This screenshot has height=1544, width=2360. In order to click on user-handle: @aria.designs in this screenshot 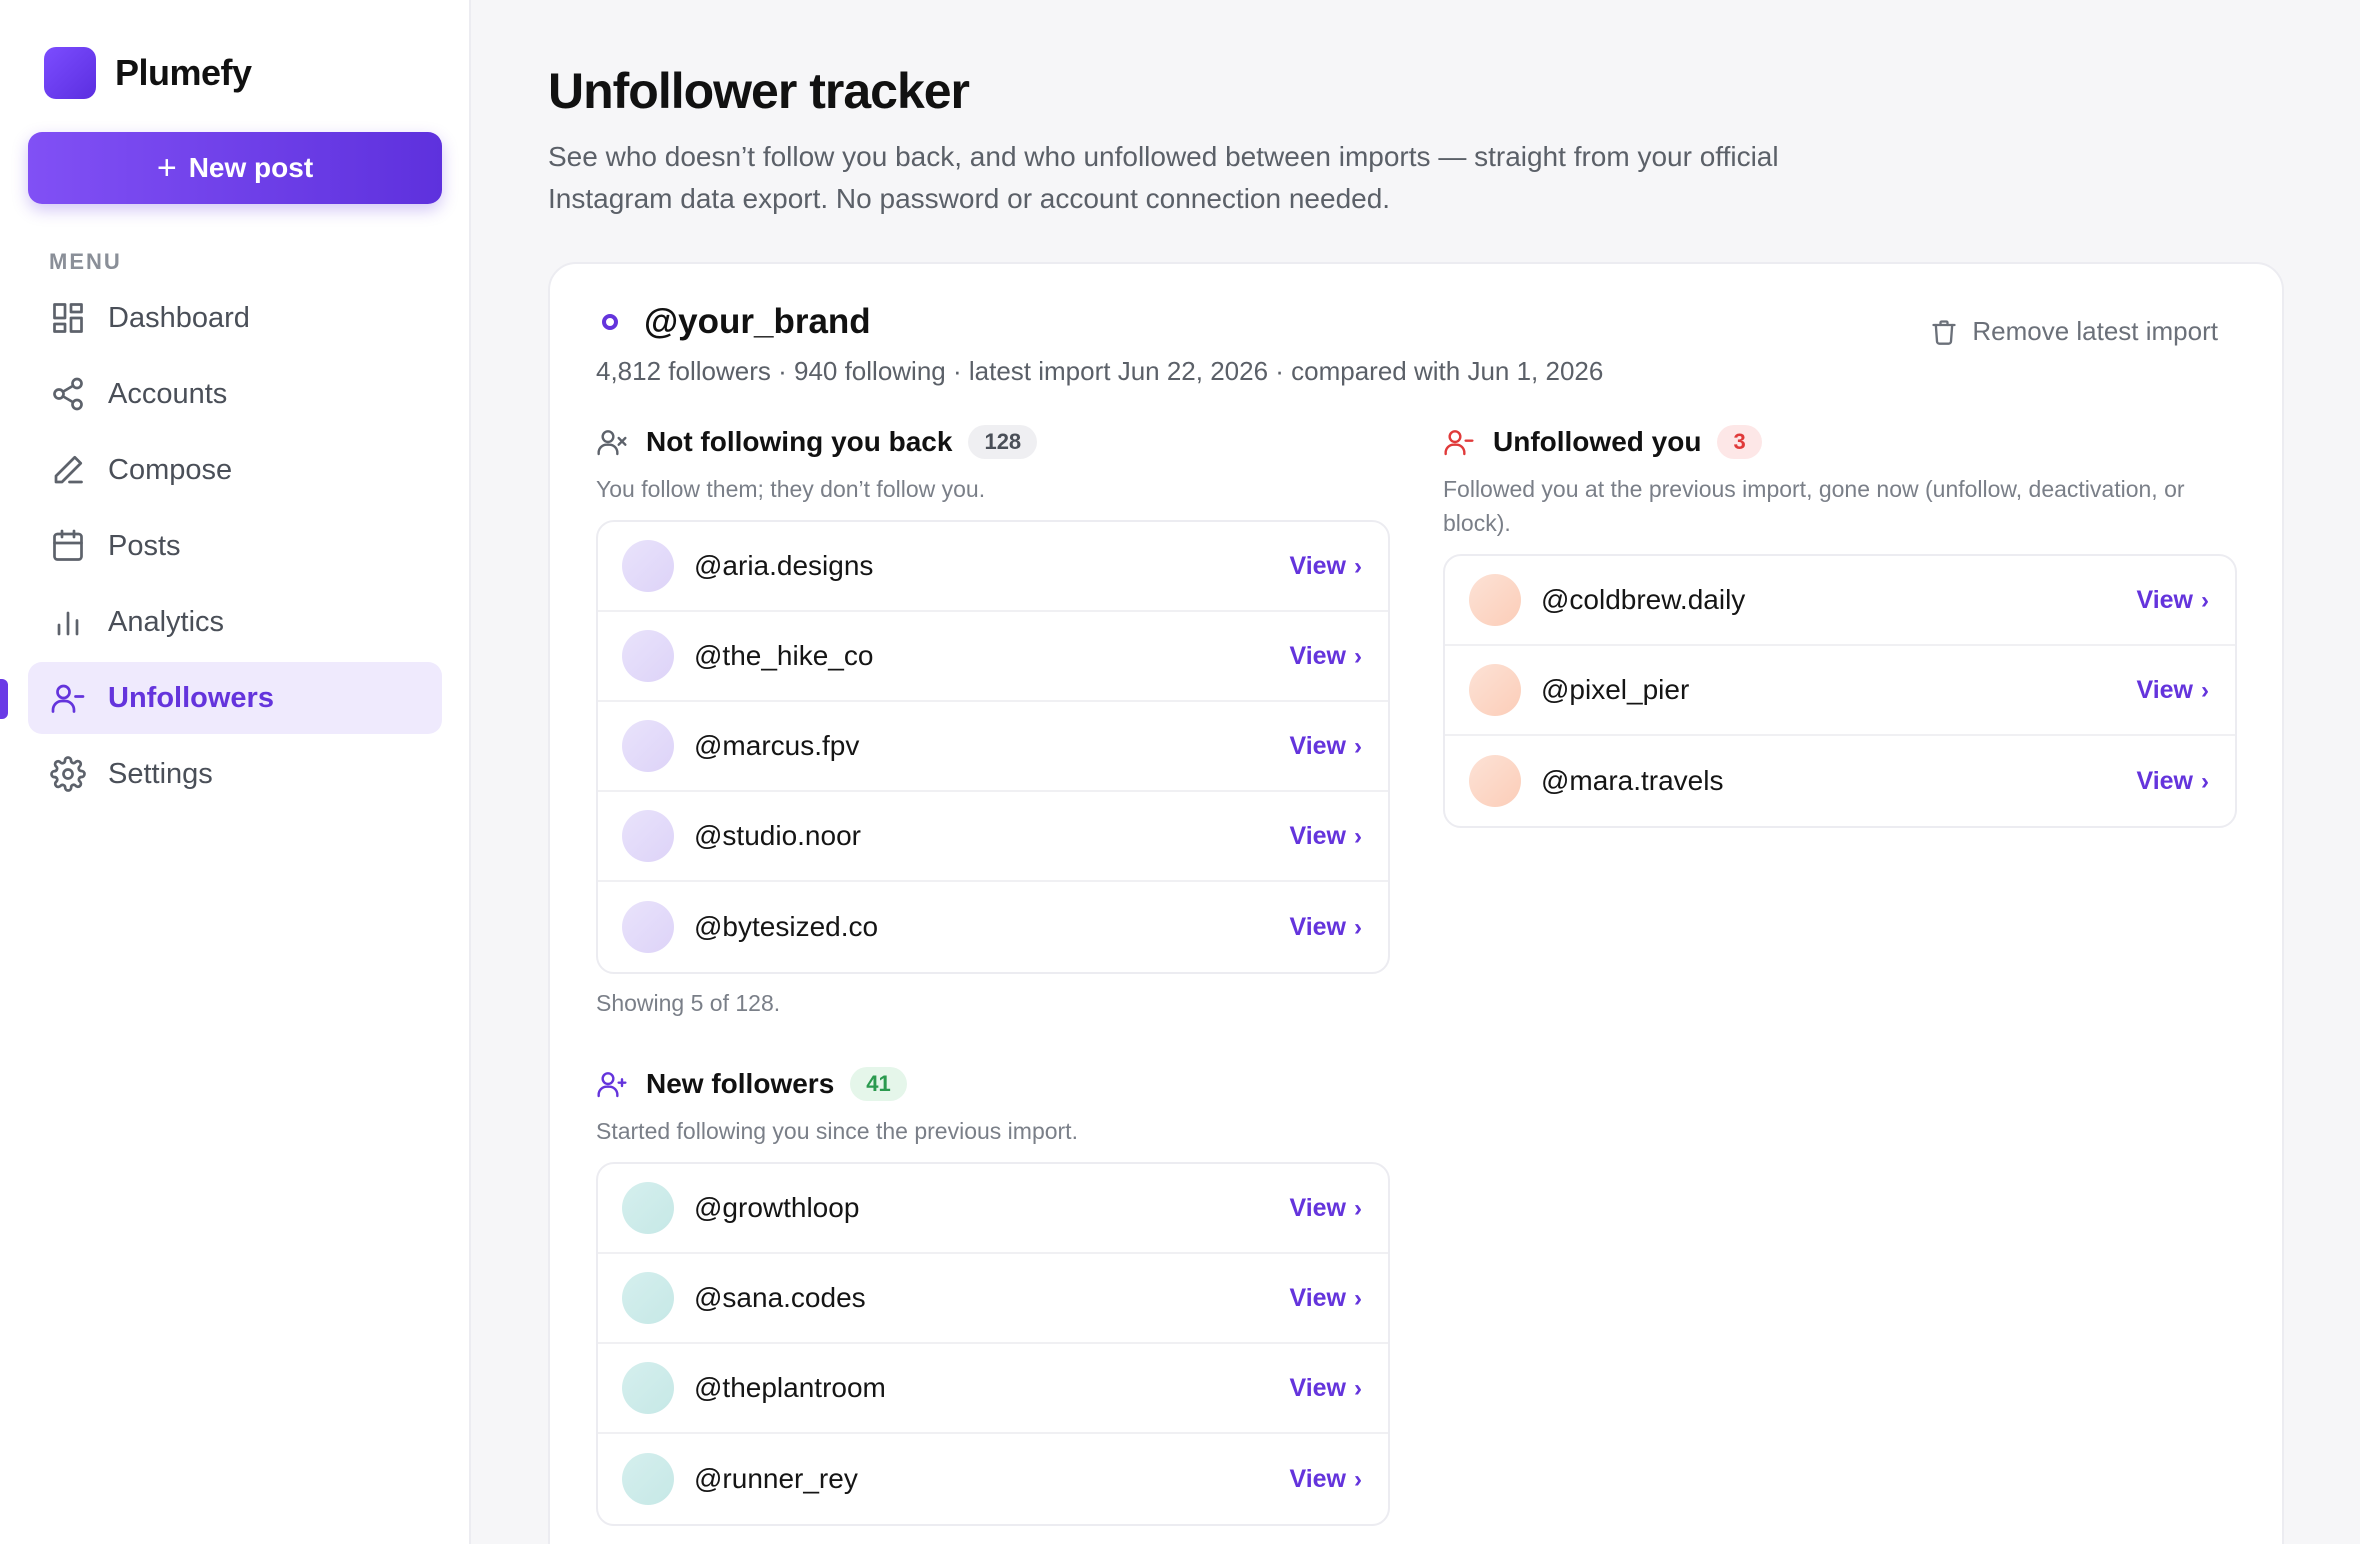, I will do `click(784, 565)`.